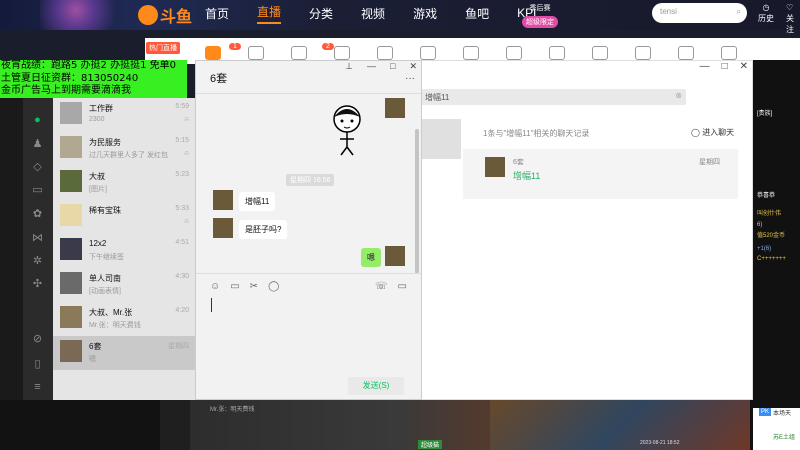 The width and height of the screenshot is (800, 450). What do you see at coordinates (430, 444) in the screenshot?
I see `stream-tag: 超级猫` at bounding box center [430, 444].